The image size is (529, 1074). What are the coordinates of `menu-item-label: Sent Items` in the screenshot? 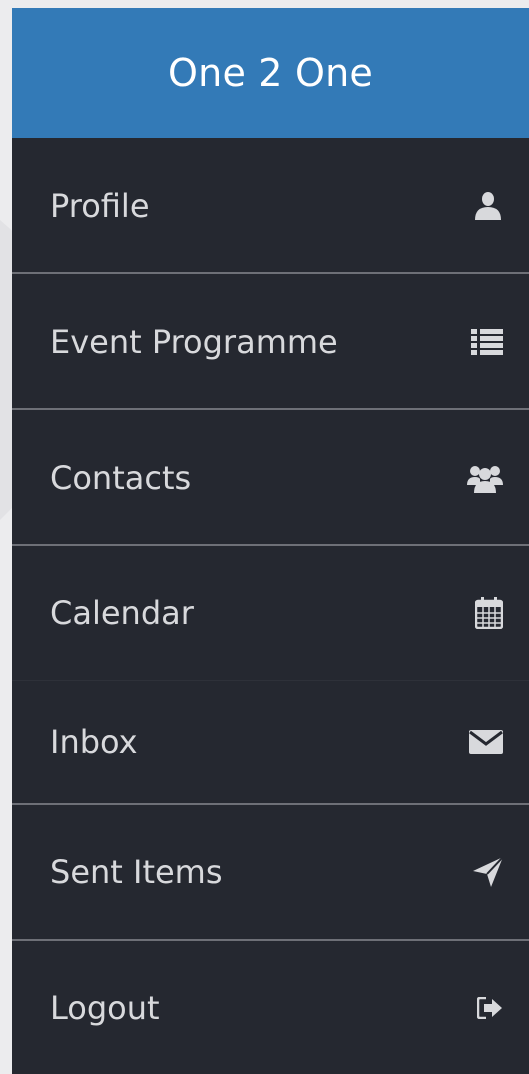 It's located at (136, 872).